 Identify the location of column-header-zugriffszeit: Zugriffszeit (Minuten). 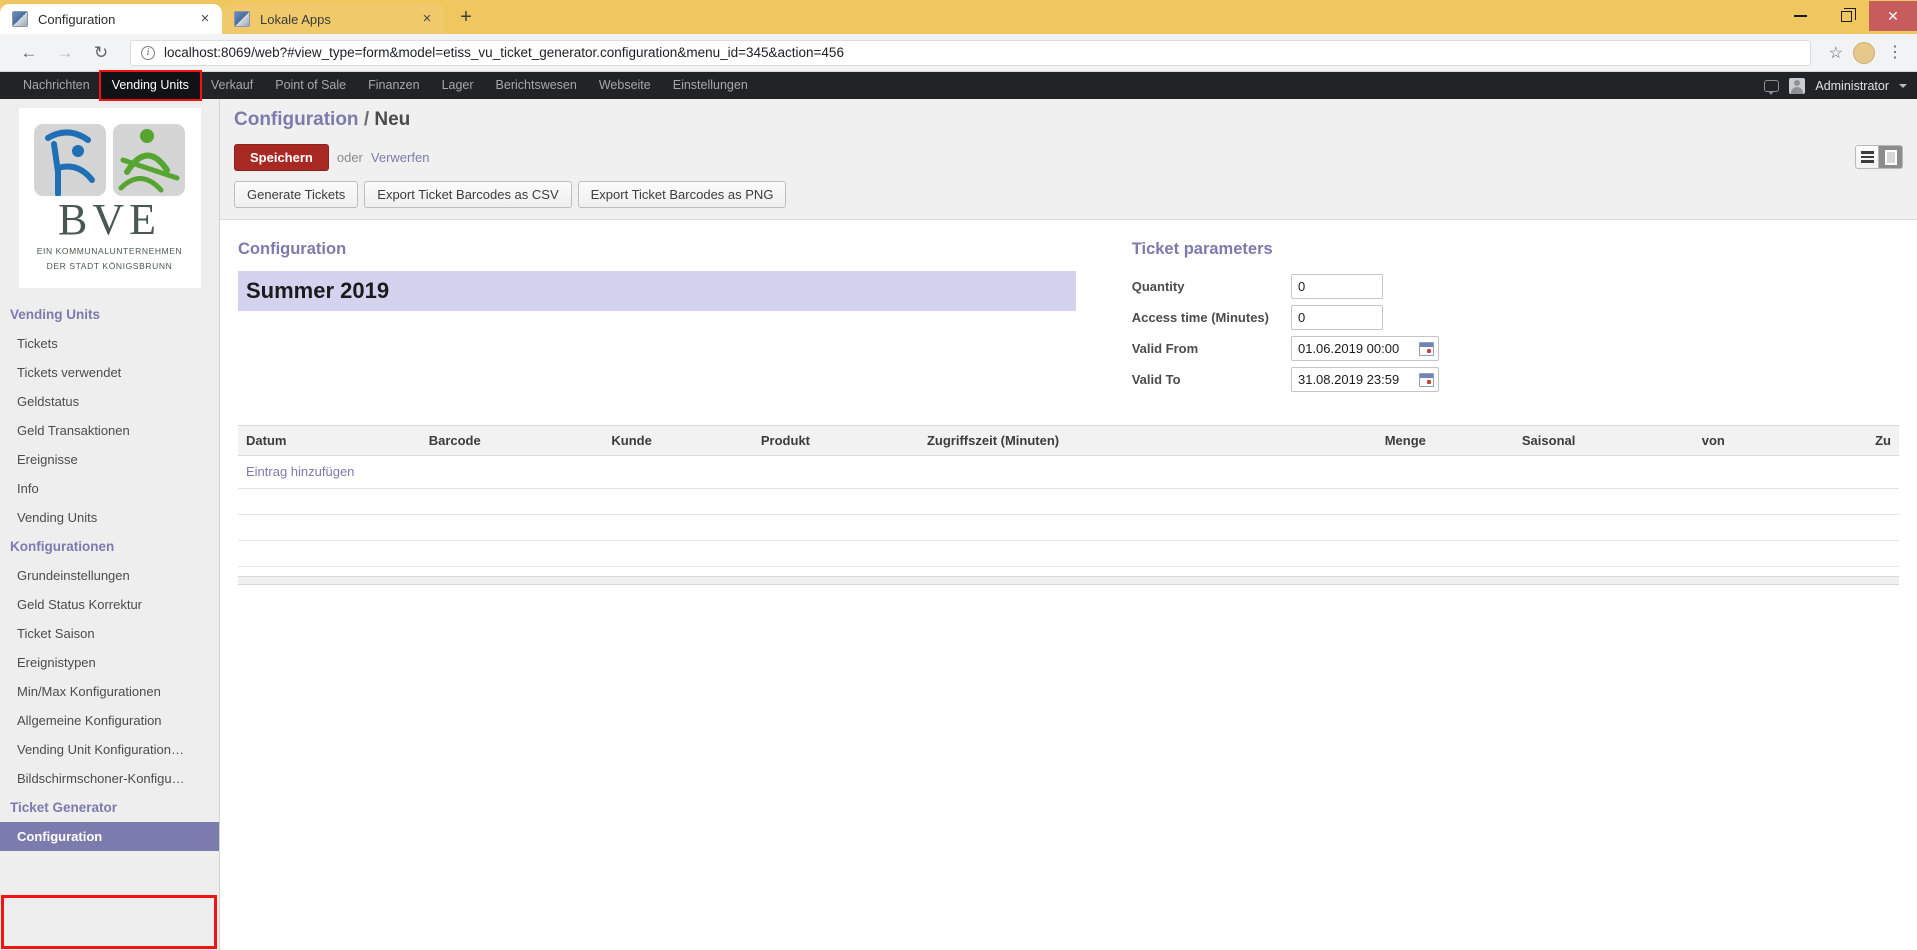
(1093, 440).